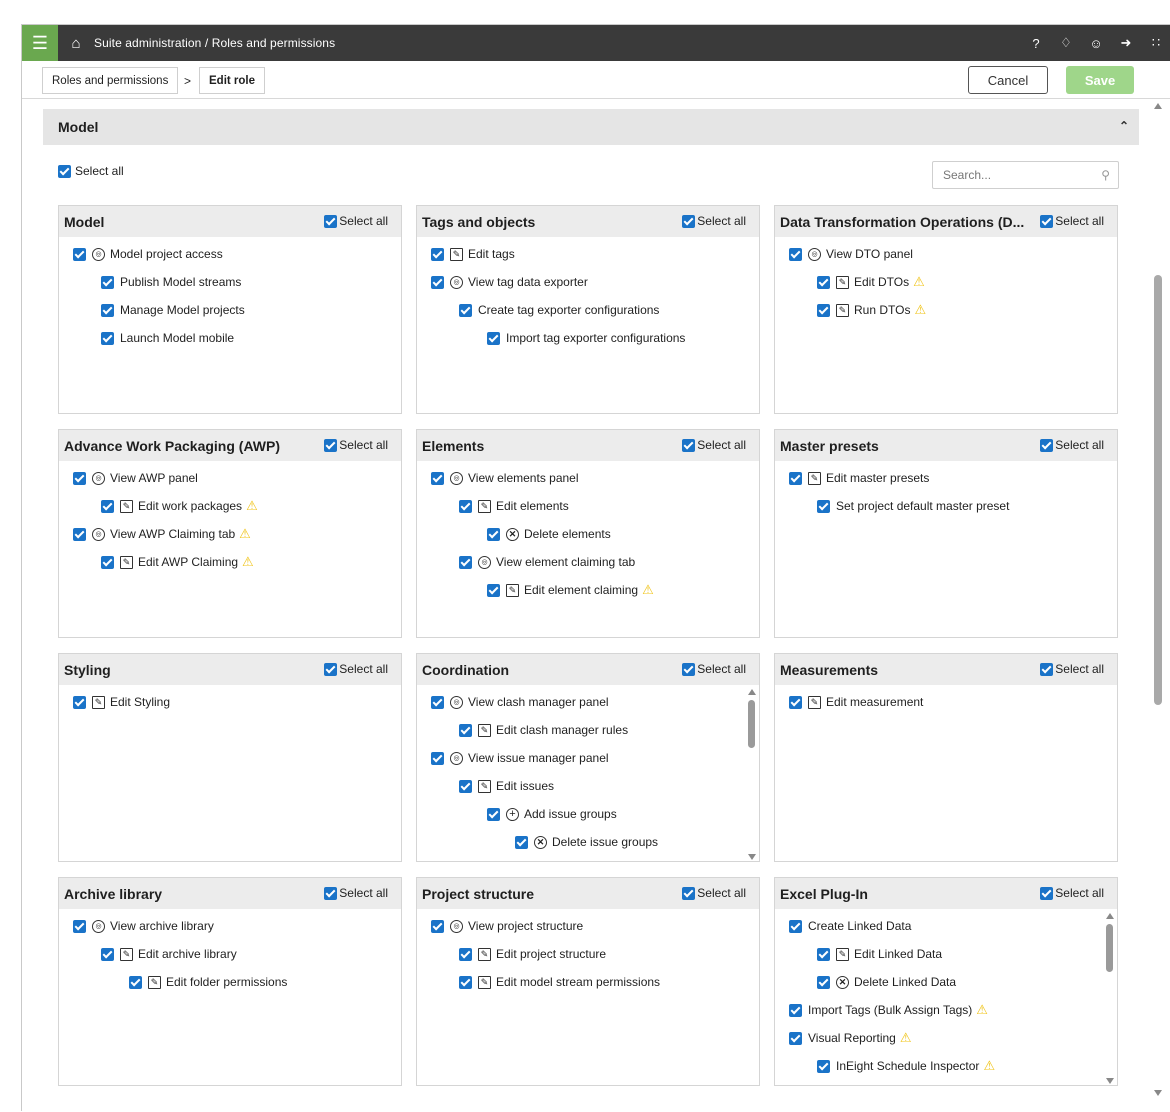  Describe the element at coordinates (588, 478) in the screenshot. I see `permission-item: ◎ View elements panel` at that location.